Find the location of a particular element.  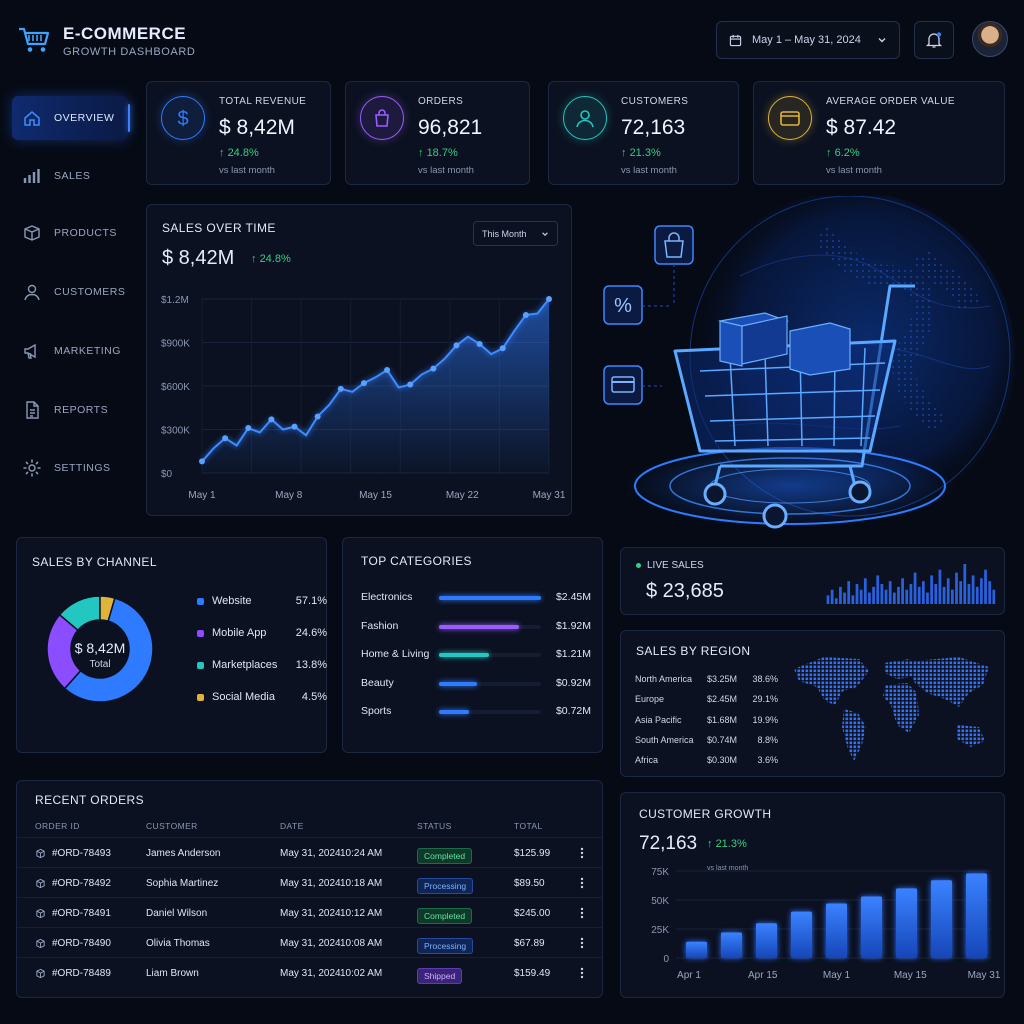

period-dropdown: This Month is located at coordinates (515, 233).